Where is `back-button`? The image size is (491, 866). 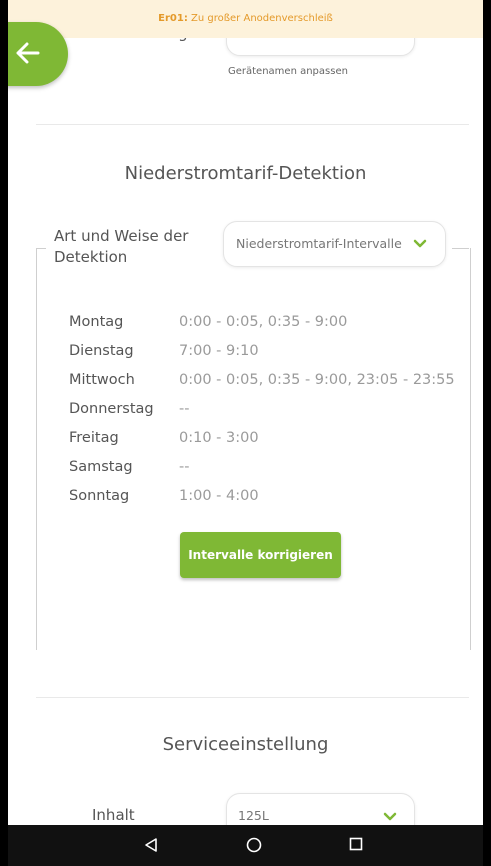 back-button is located at coordinates (38, 54).